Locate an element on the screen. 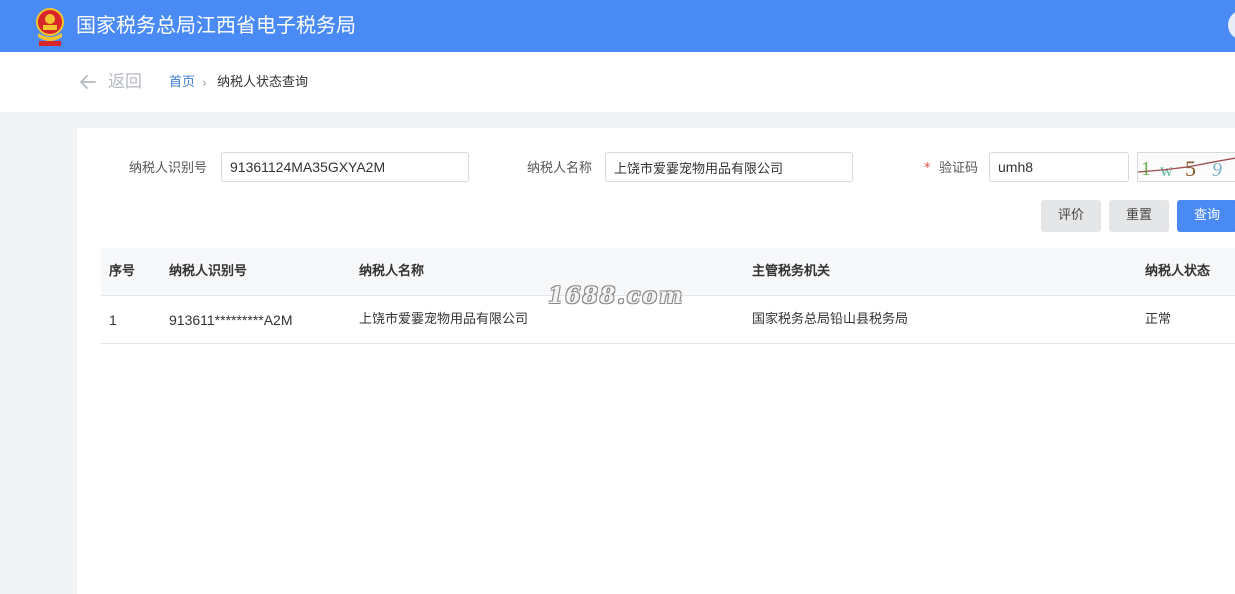  captcha-image: 1 w 5 9 is located at coordinates (1186, 167).